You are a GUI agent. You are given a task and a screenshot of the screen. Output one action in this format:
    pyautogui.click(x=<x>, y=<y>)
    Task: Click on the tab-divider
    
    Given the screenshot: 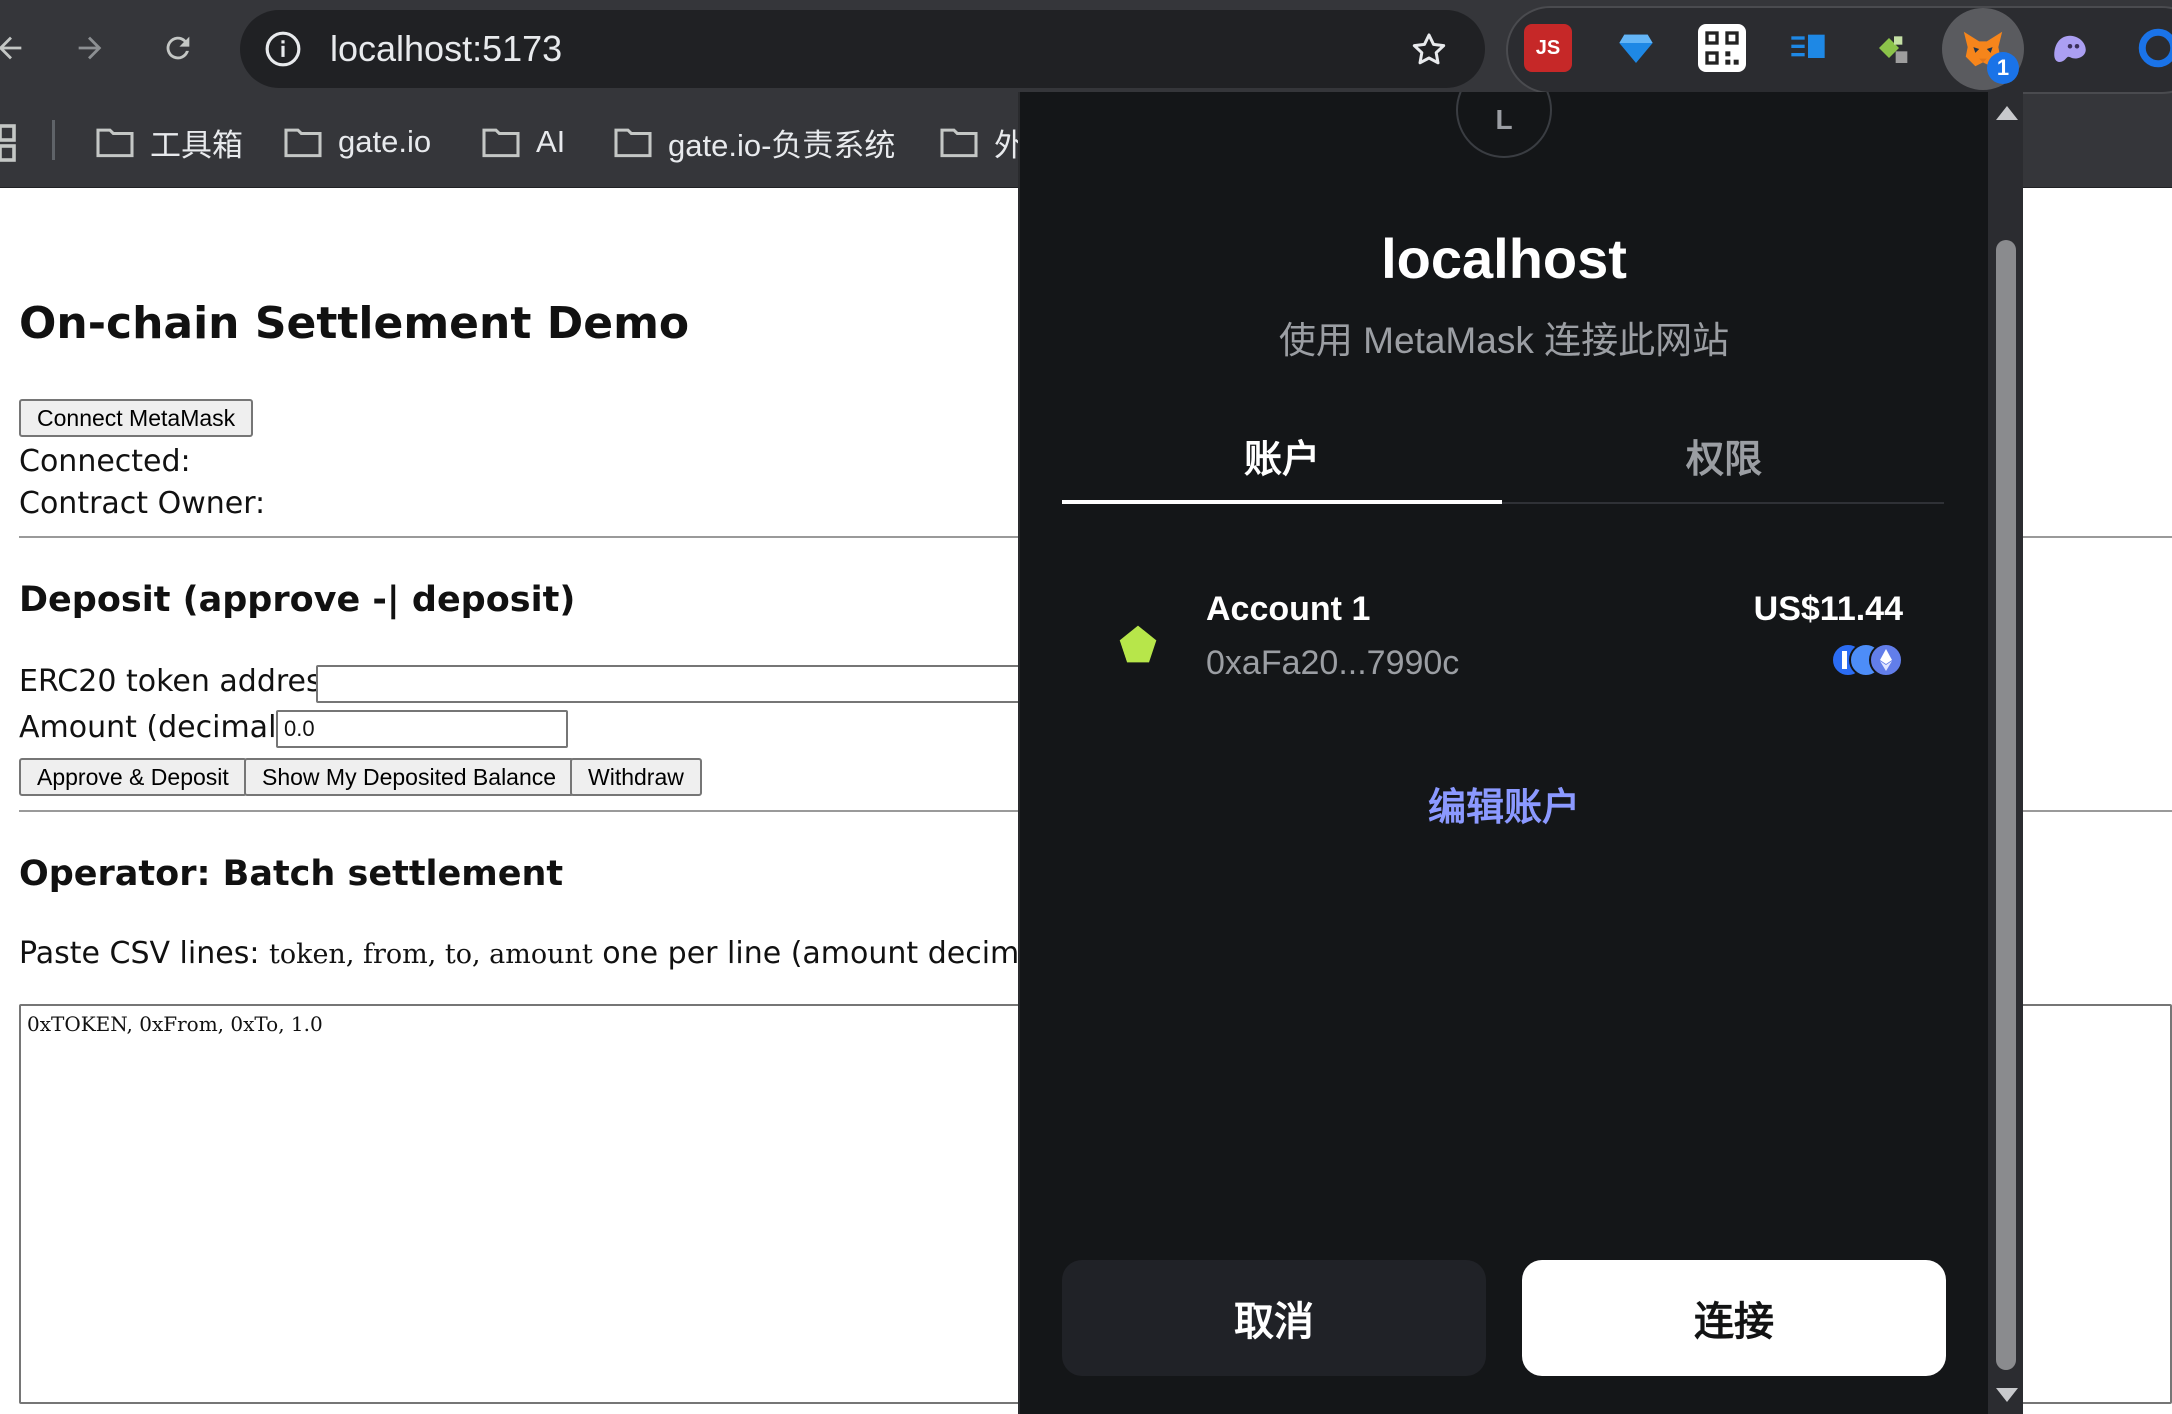 What is the action you would take?
    pyautogui.click(x=1723, y=503)
    